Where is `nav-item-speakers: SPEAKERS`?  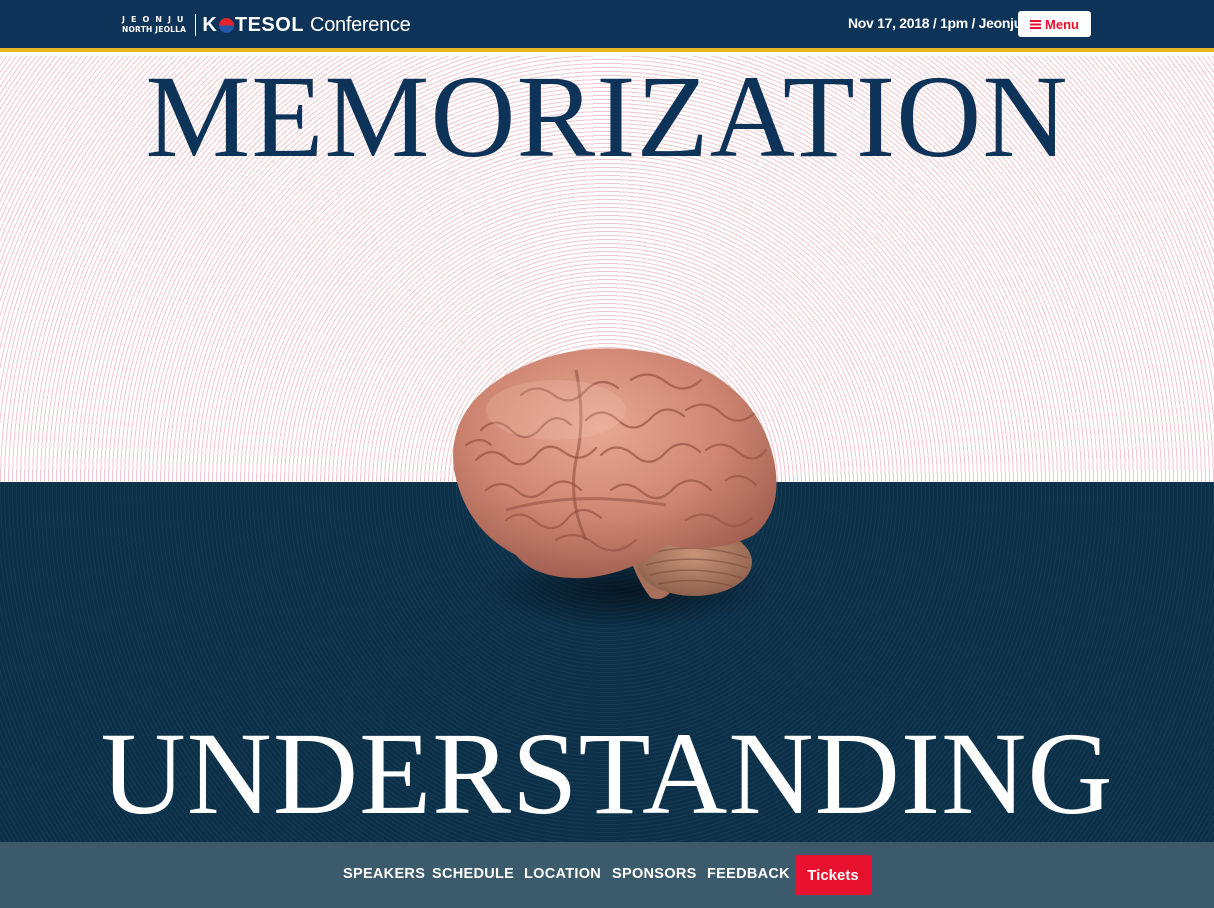 nav-item-speakers: SPEAKERS is located at coordinates (384, 874).